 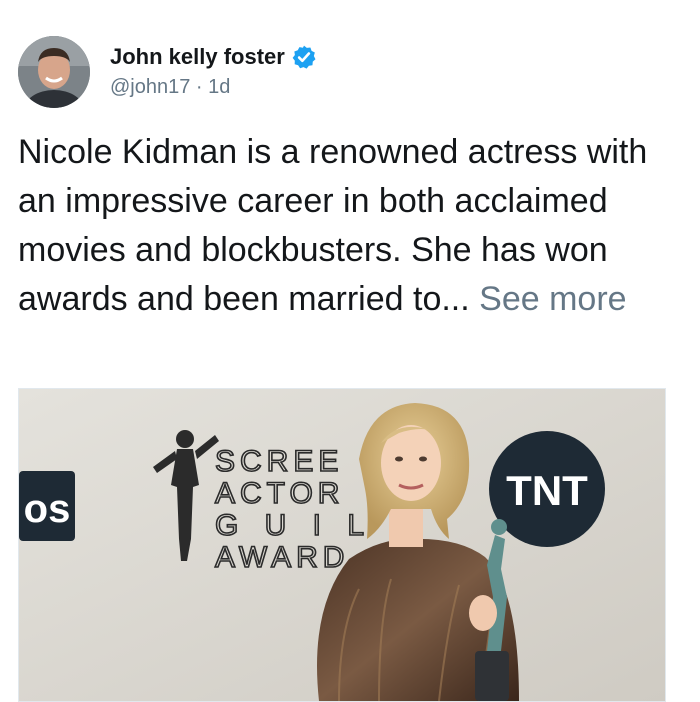 I want to click on author-handle: @john17, so click(x=150, y=87).